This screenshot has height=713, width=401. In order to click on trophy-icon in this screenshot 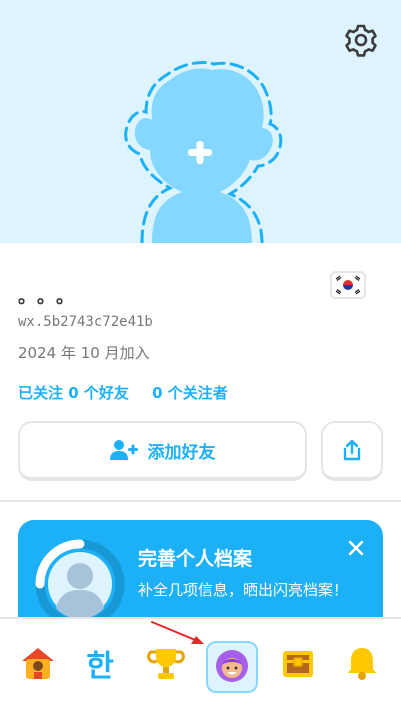, I will do `click(166, 664)`.